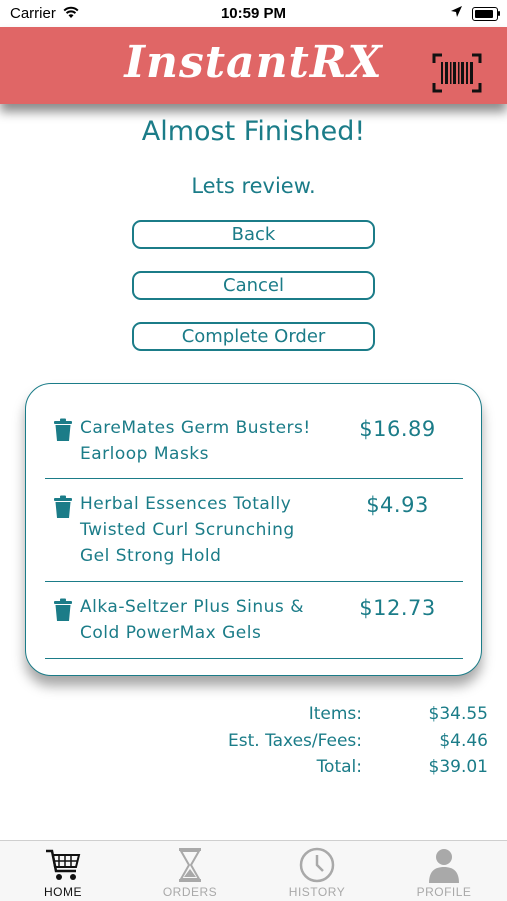  I want to click on taxes-row: Est. Taxes/Fees: $4.46, so click(253, 743).